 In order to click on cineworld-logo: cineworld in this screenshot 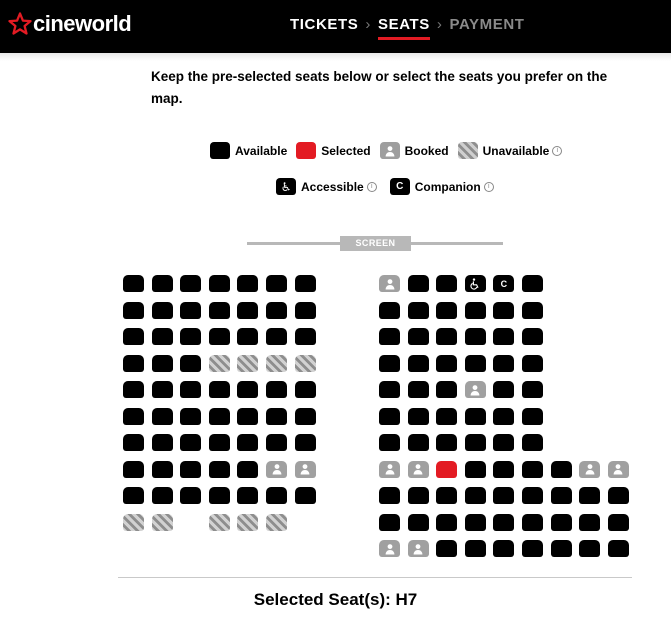, I will do `click(70, 24)`.